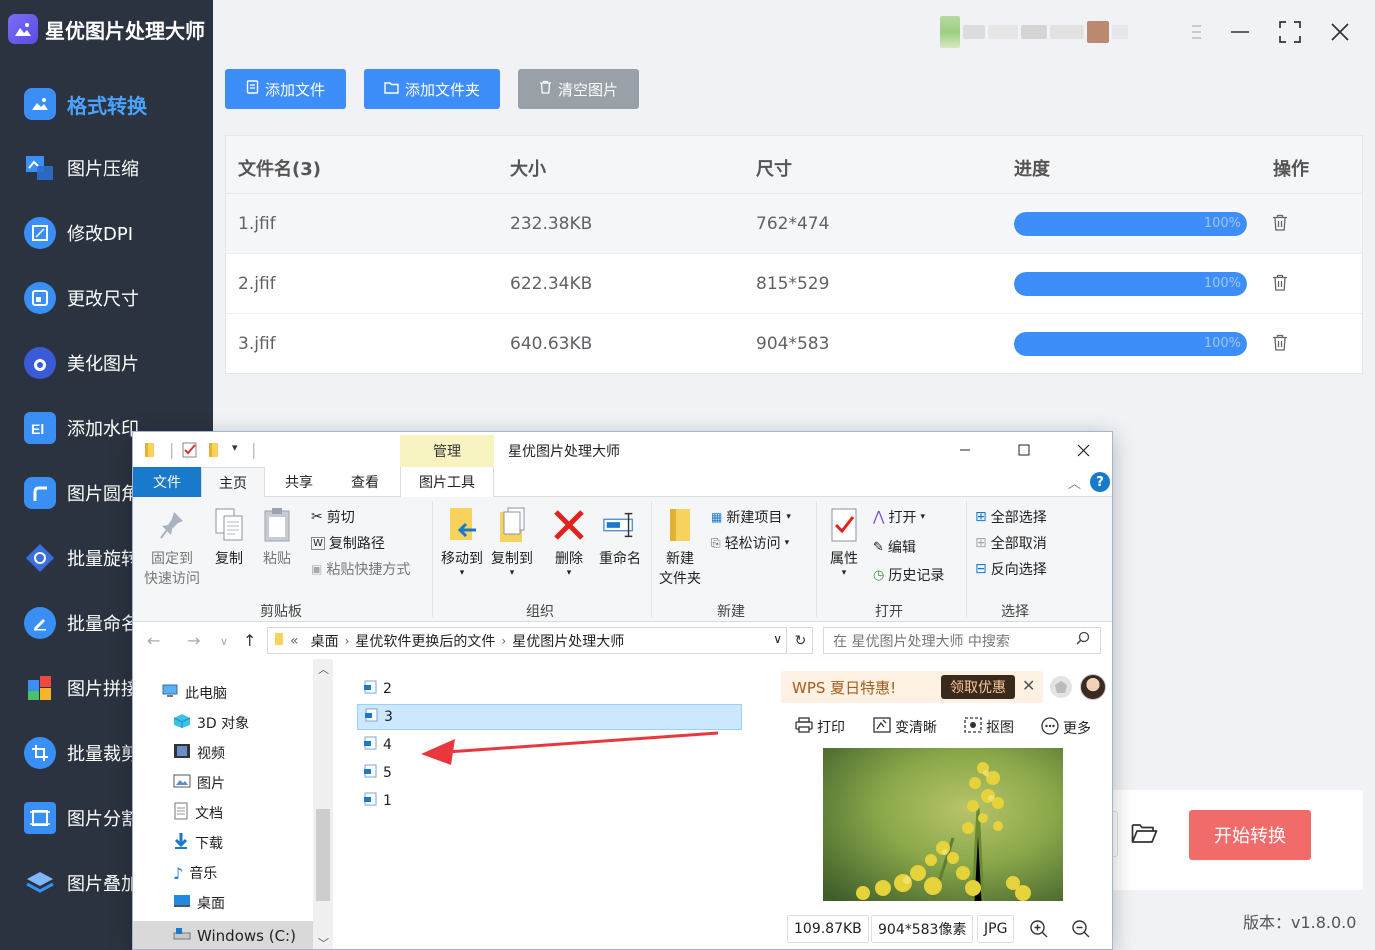 Image resolution: width=1375 pixels, height=950 pixels. Describe the element at coordinates (106, 363) in the screenshot. I see `sidebar-item-beautify: 美化图片` at that location.